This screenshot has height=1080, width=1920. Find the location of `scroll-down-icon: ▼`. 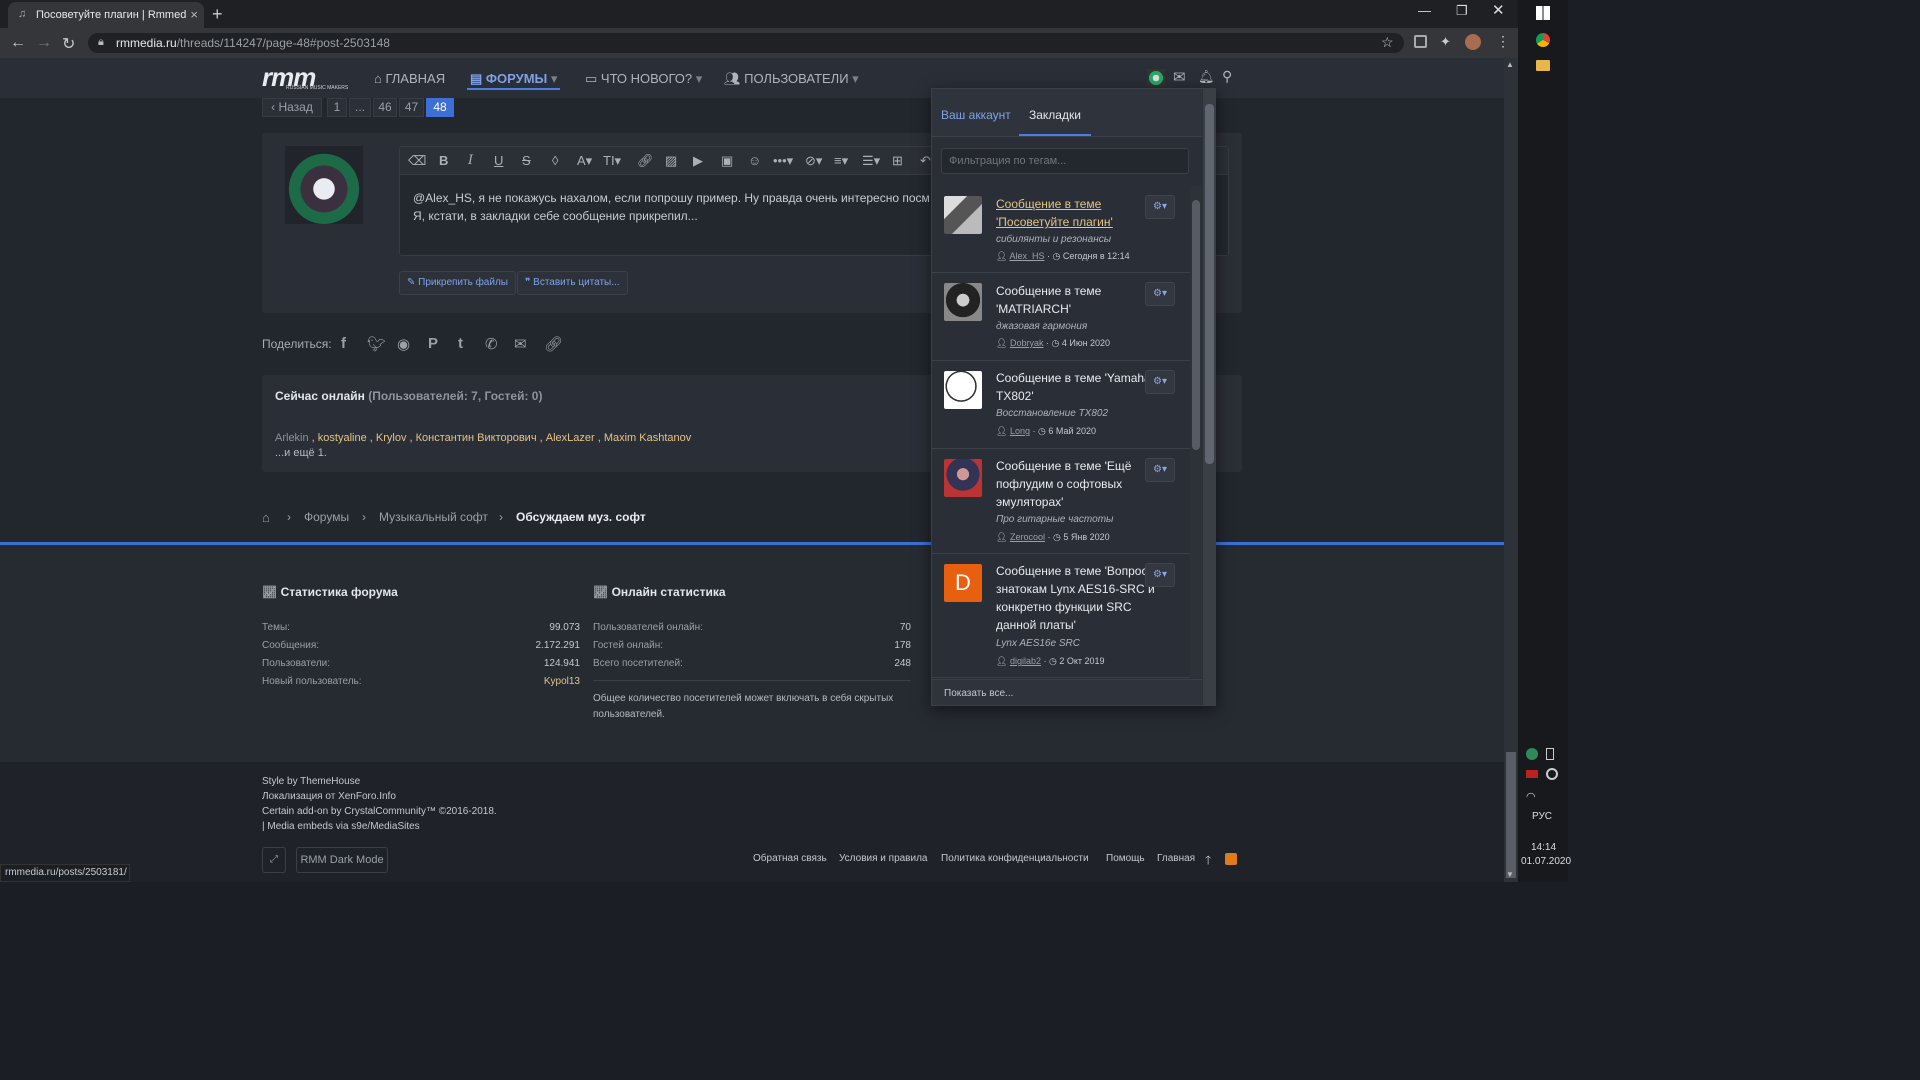

scroll-down-icon: ▼ is located at coordinates (1510, 874).